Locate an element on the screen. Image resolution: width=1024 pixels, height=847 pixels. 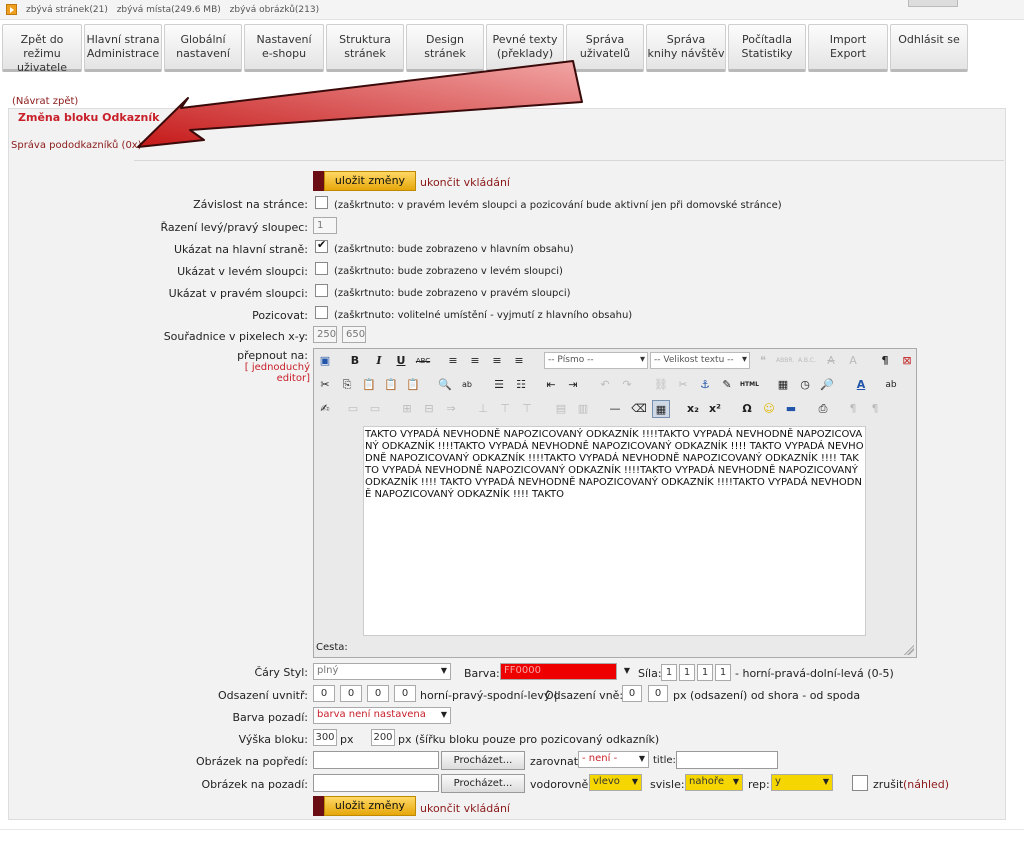
nav-logout: Odhlásit se is located at coordinates (929, 48).